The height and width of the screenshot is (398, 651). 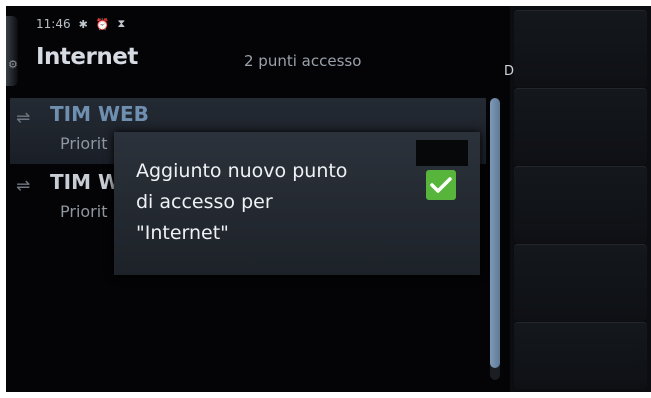 I want to click on alarm-icon: ⏰, so click(x=102, y=24).